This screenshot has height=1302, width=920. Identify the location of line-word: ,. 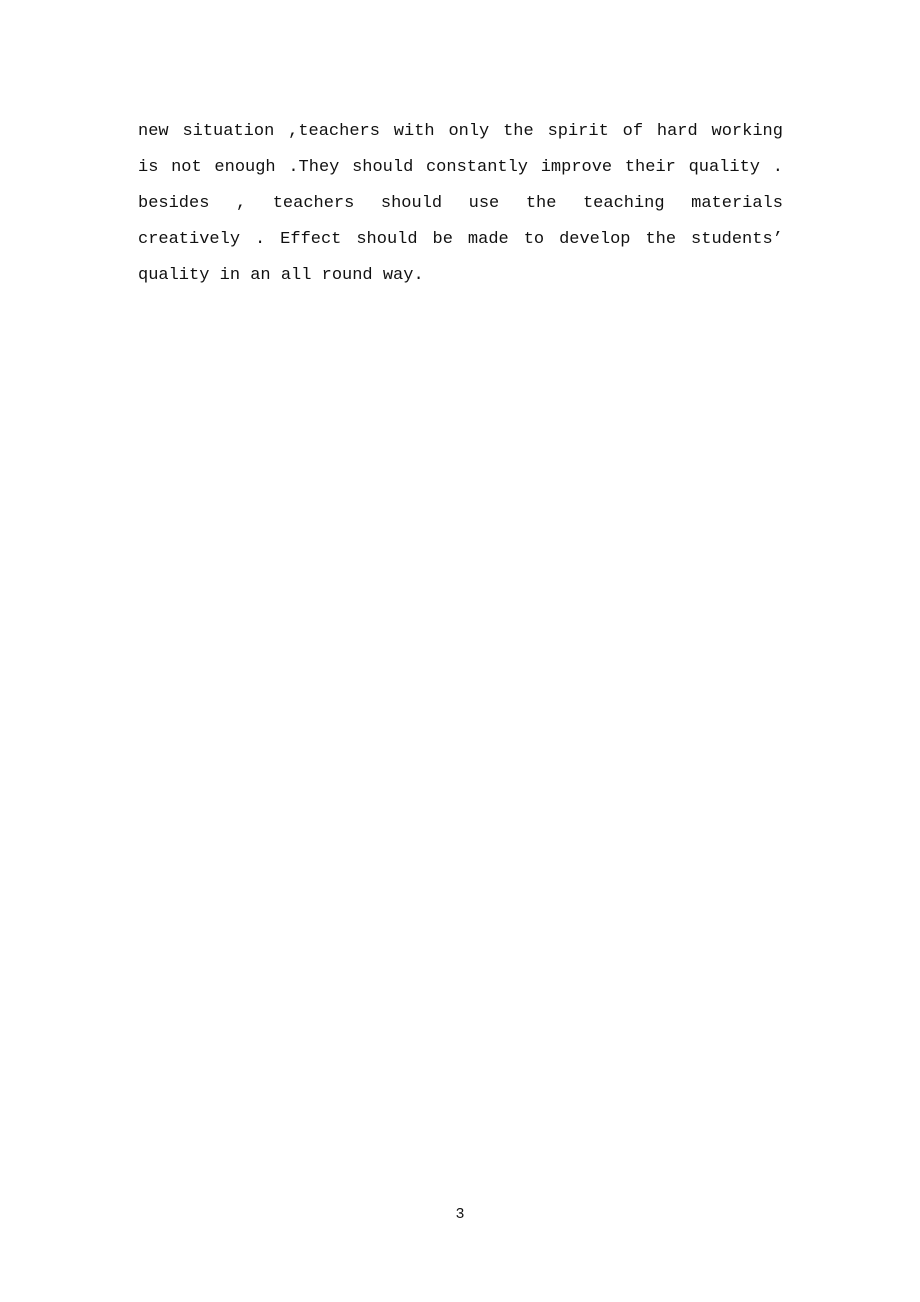
(241, 203).